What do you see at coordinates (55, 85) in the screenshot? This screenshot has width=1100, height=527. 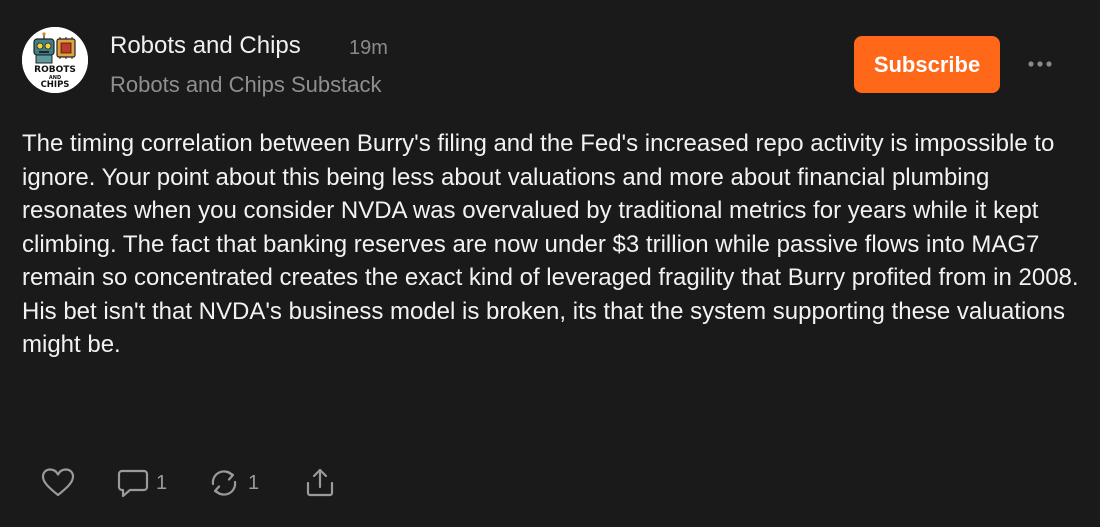 I see `svg-text: CHIPS` at bounding box center [55, 85].